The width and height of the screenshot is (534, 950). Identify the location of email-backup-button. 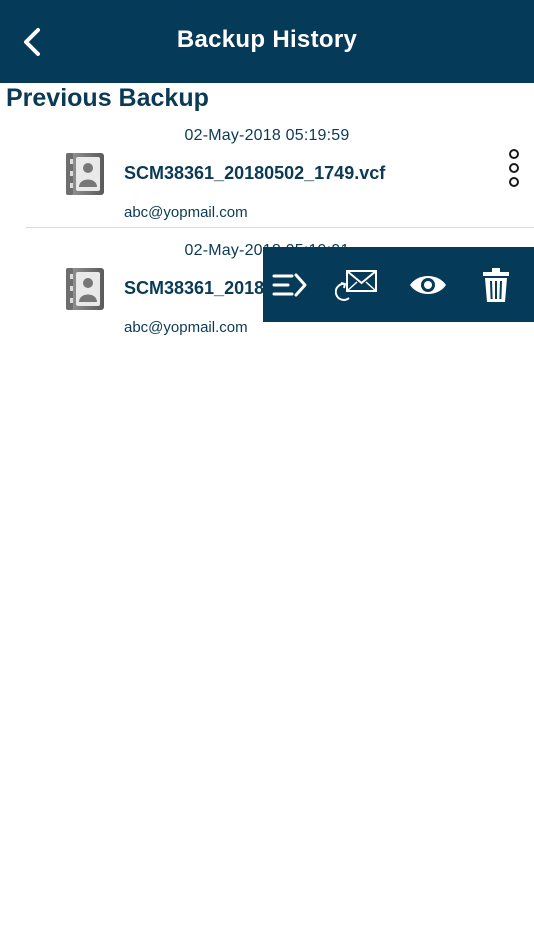
(357, 285).